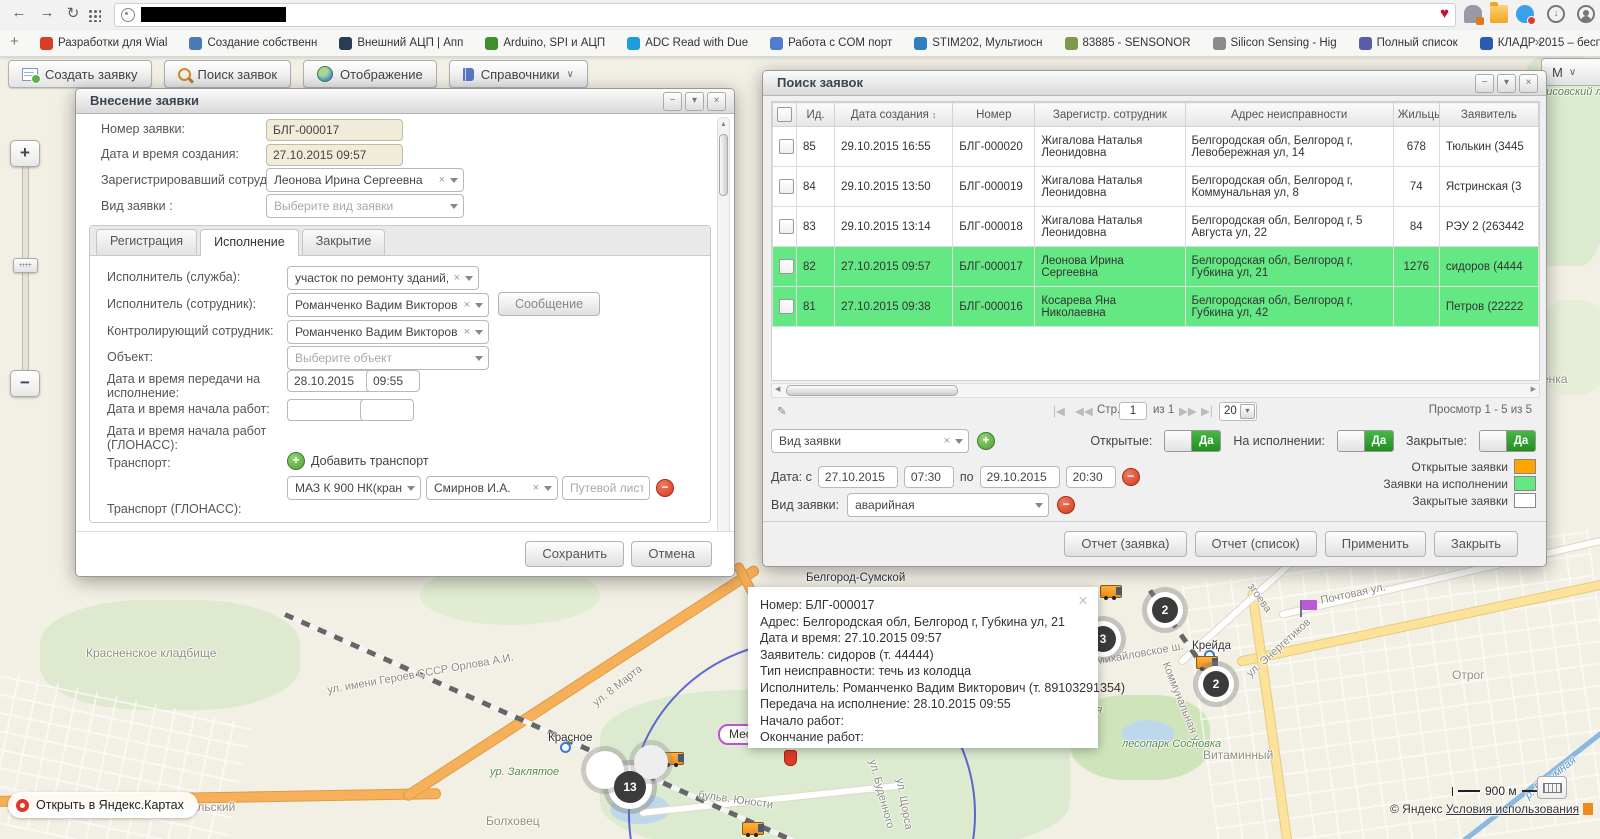  I want to click on date-to-field: 29.10.2015, so click(1019, 477).